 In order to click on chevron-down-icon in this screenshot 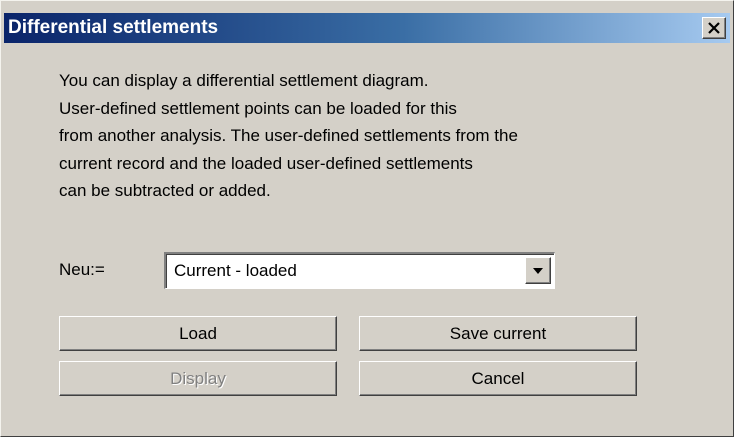, I will do `click(538, 271)`.